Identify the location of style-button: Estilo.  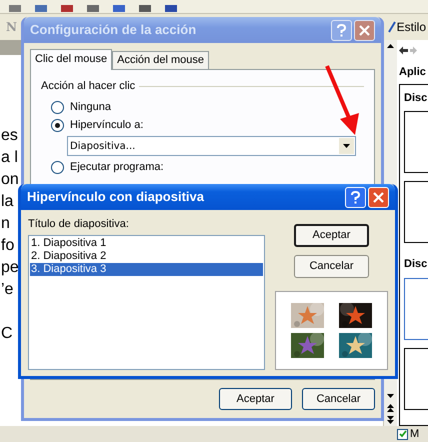
(411, 27).